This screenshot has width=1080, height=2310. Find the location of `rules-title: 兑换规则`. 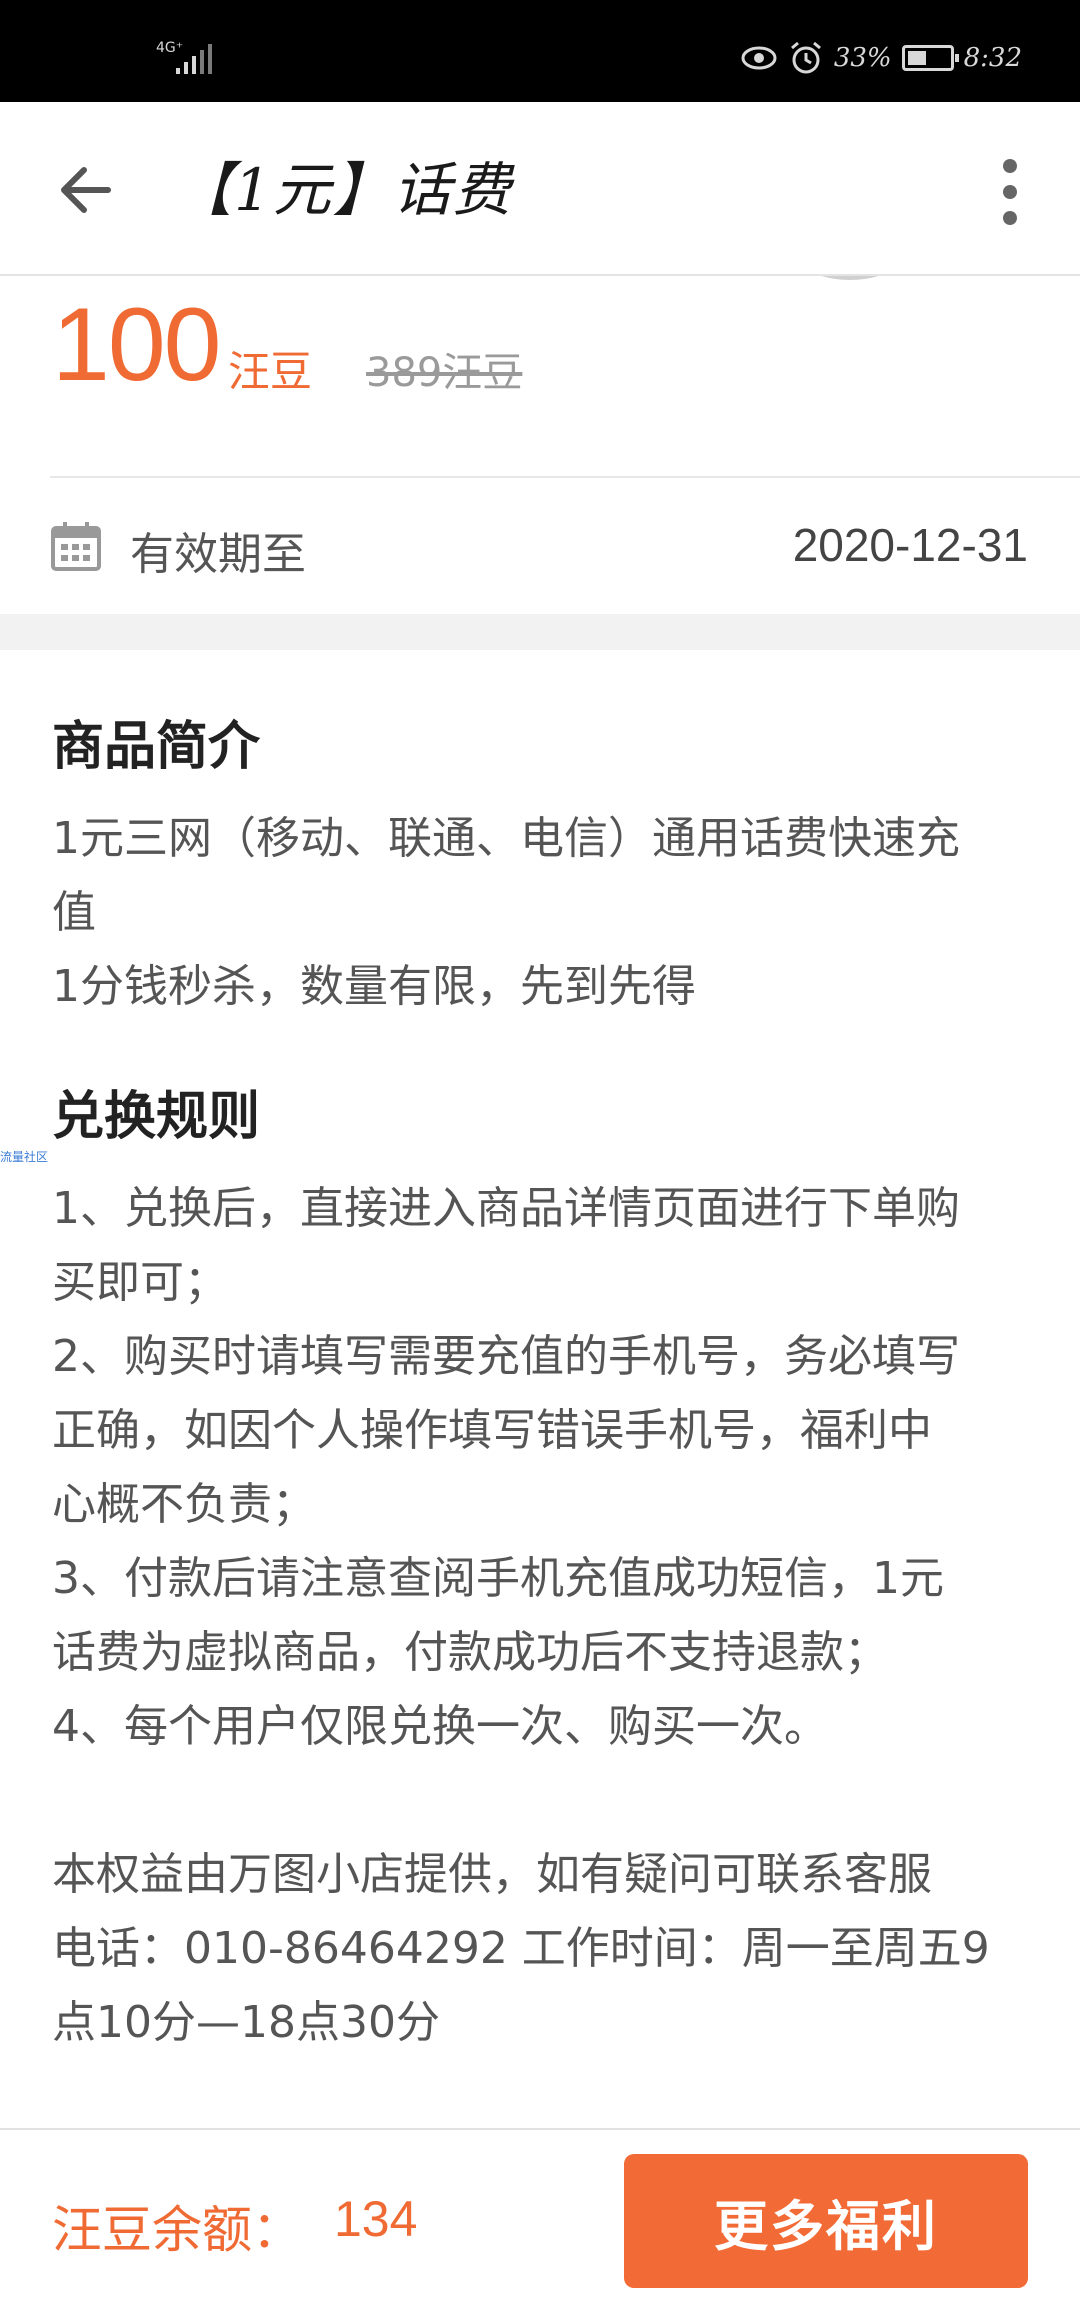

rules-title: 兑换规则 is located at coordinates (156, 1117).